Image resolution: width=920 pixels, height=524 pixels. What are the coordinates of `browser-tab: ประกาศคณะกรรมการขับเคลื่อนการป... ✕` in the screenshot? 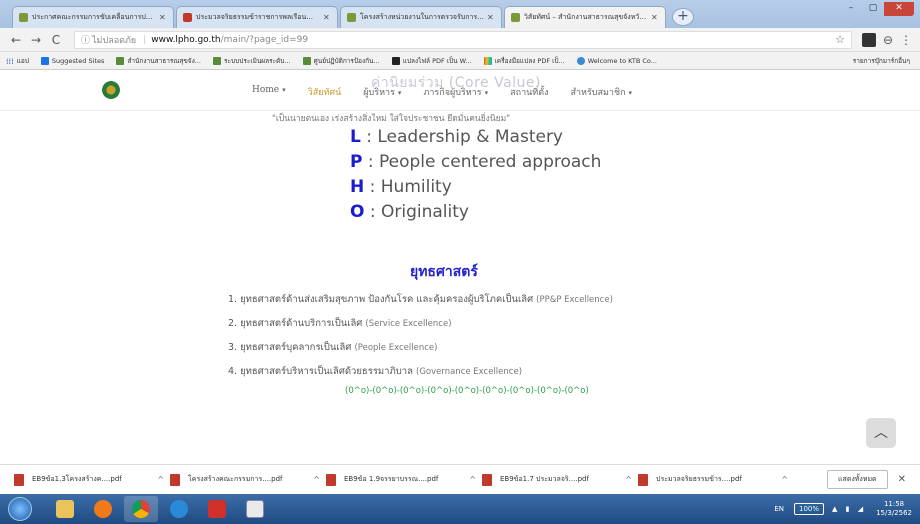 It's located at (93, 17).